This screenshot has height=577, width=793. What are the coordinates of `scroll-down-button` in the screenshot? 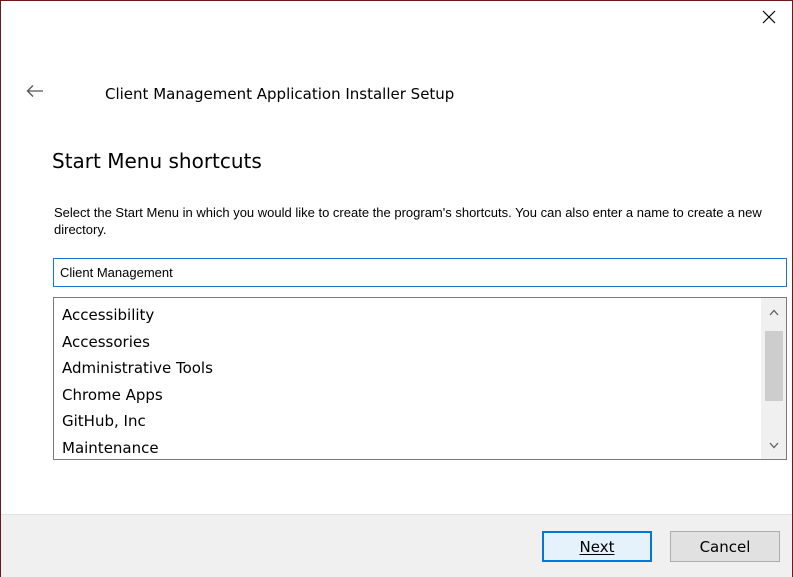 It's located at (773, 445).